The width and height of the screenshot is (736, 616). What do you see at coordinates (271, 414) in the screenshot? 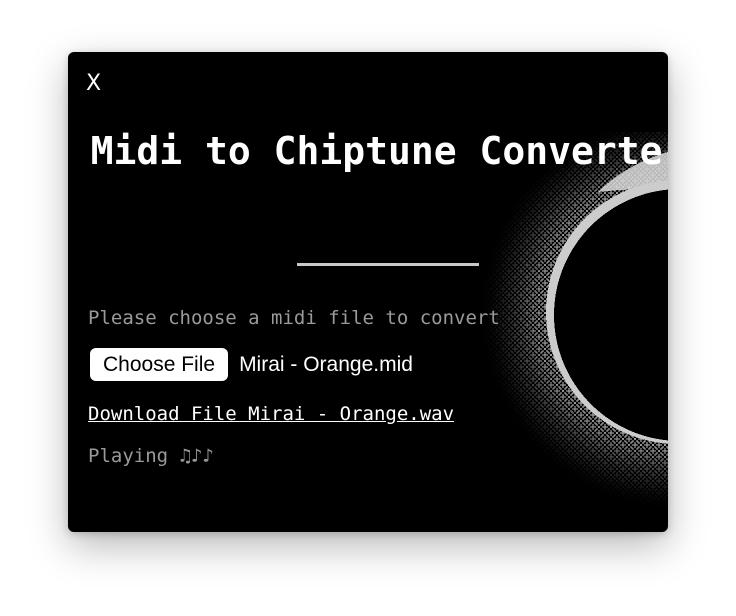
I see `download-link: Download File Mirai - Orange.wav` at bounding box center [271, 414].